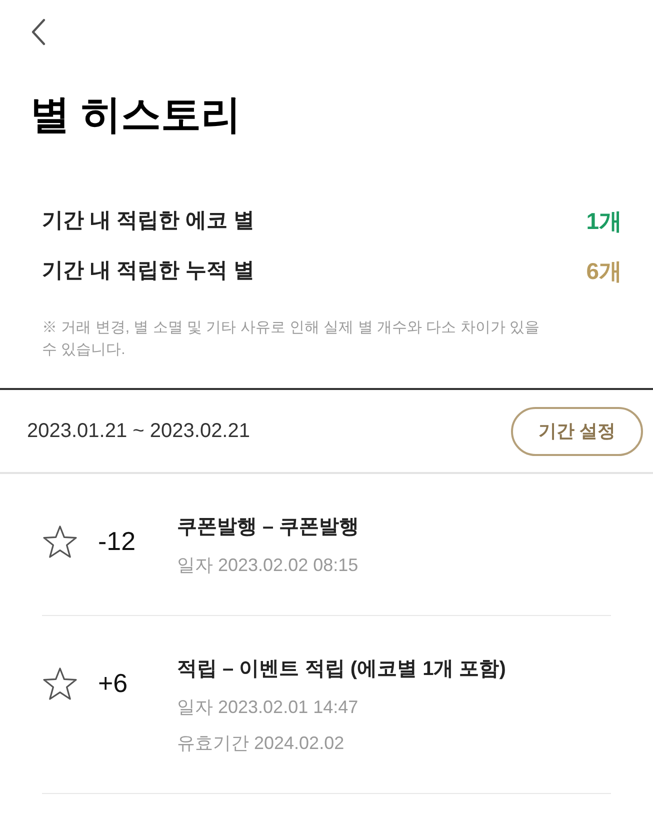  I want to click on history-title: 적립 – 이벤트 적립 (에코별 1개 포함), so click(341, 669).